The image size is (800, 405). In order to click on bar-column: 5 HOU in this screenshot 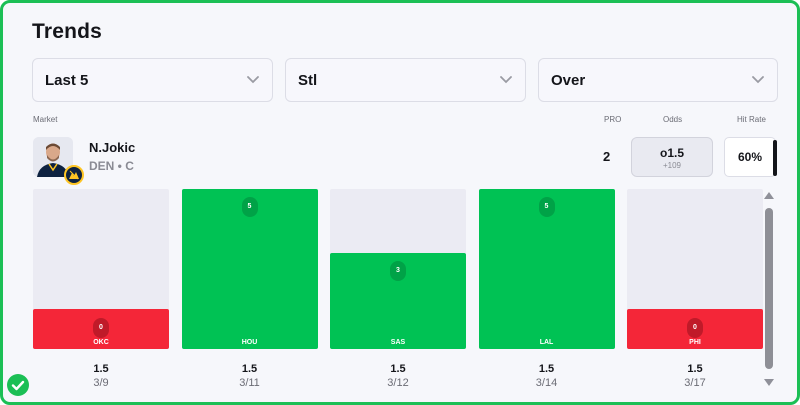, I will do `click(249, 269)`.